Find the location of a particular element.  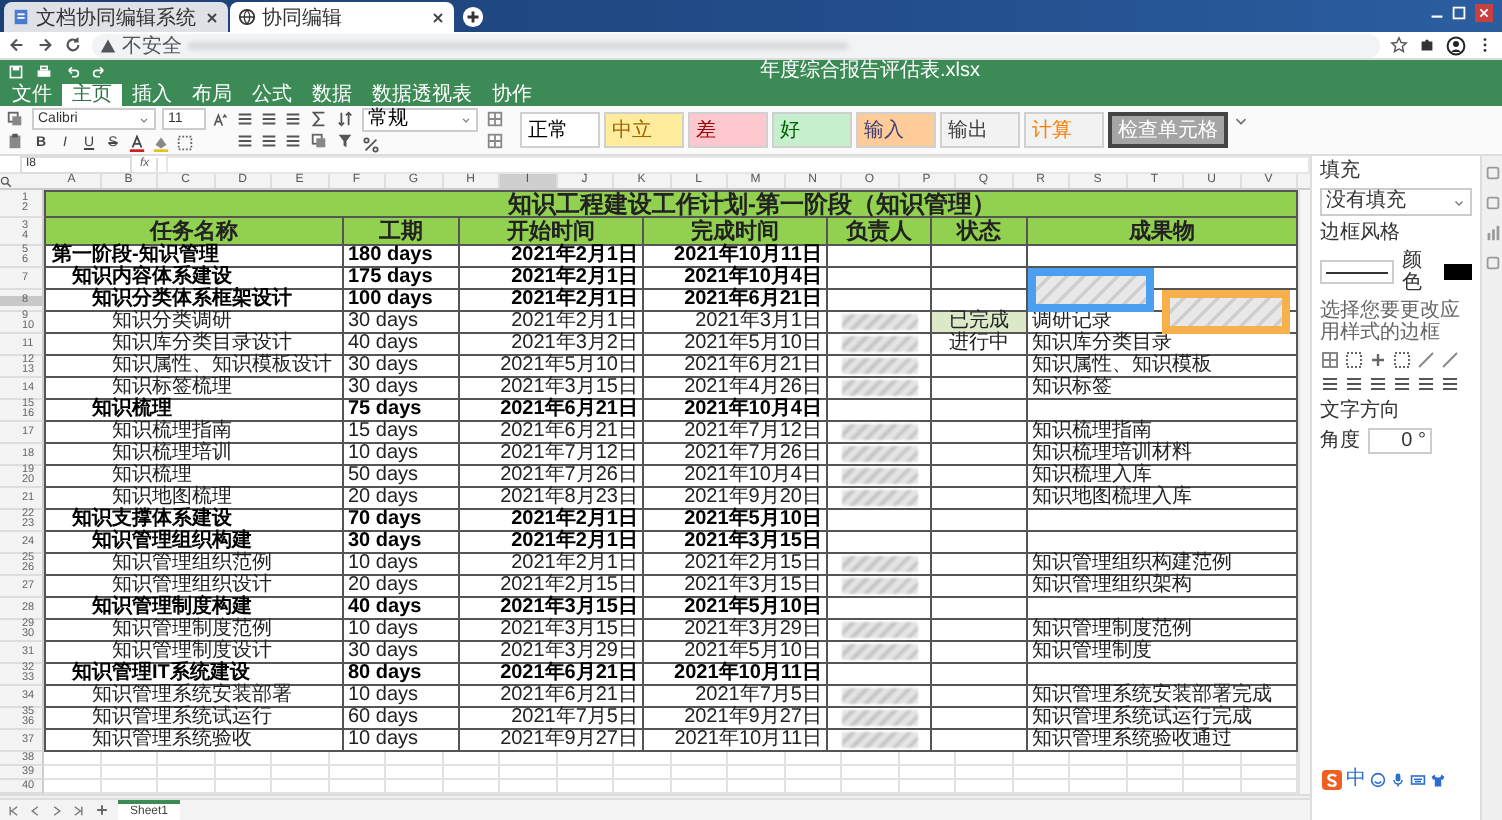

task-name-cell: 知识管理组织范例 is located at coordinates (194, 565).